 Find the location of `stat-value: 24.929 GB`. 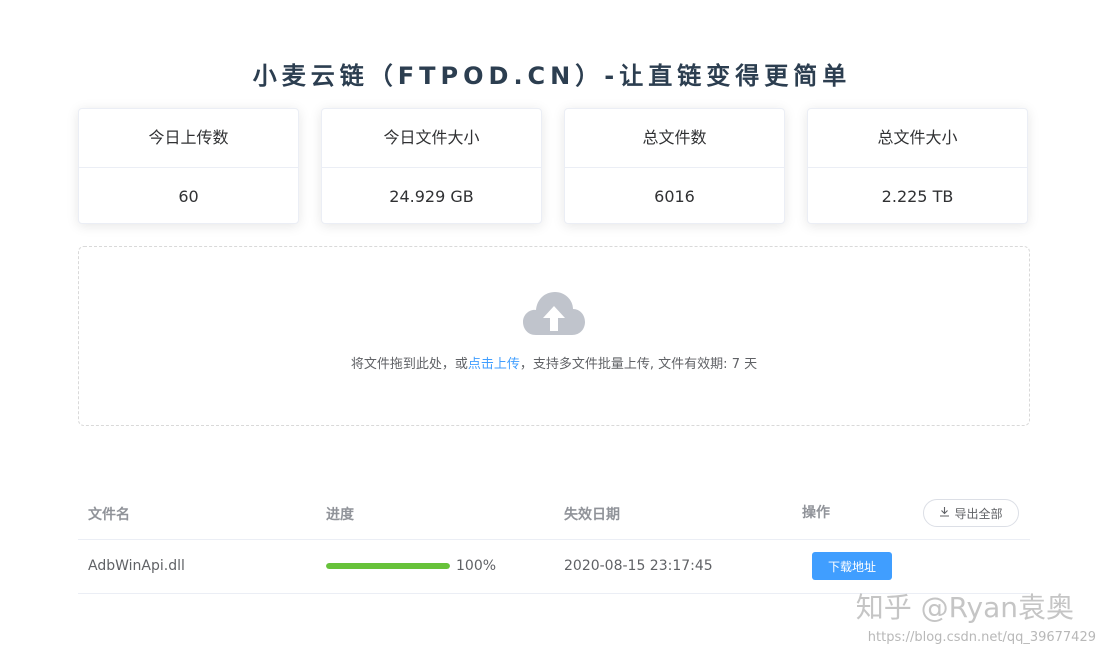

stat-value: 24.929 GB is located at coordinates (431, 196).